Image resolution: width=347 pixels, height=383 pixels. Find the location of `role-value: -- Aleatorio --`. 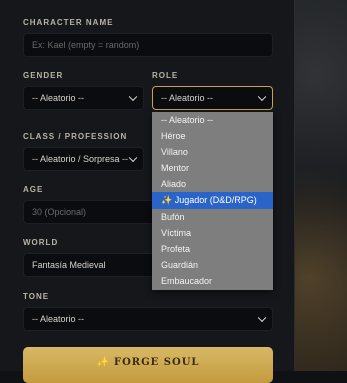

role-value: -- Aleatorio -- is located at coordinates (187, 98).